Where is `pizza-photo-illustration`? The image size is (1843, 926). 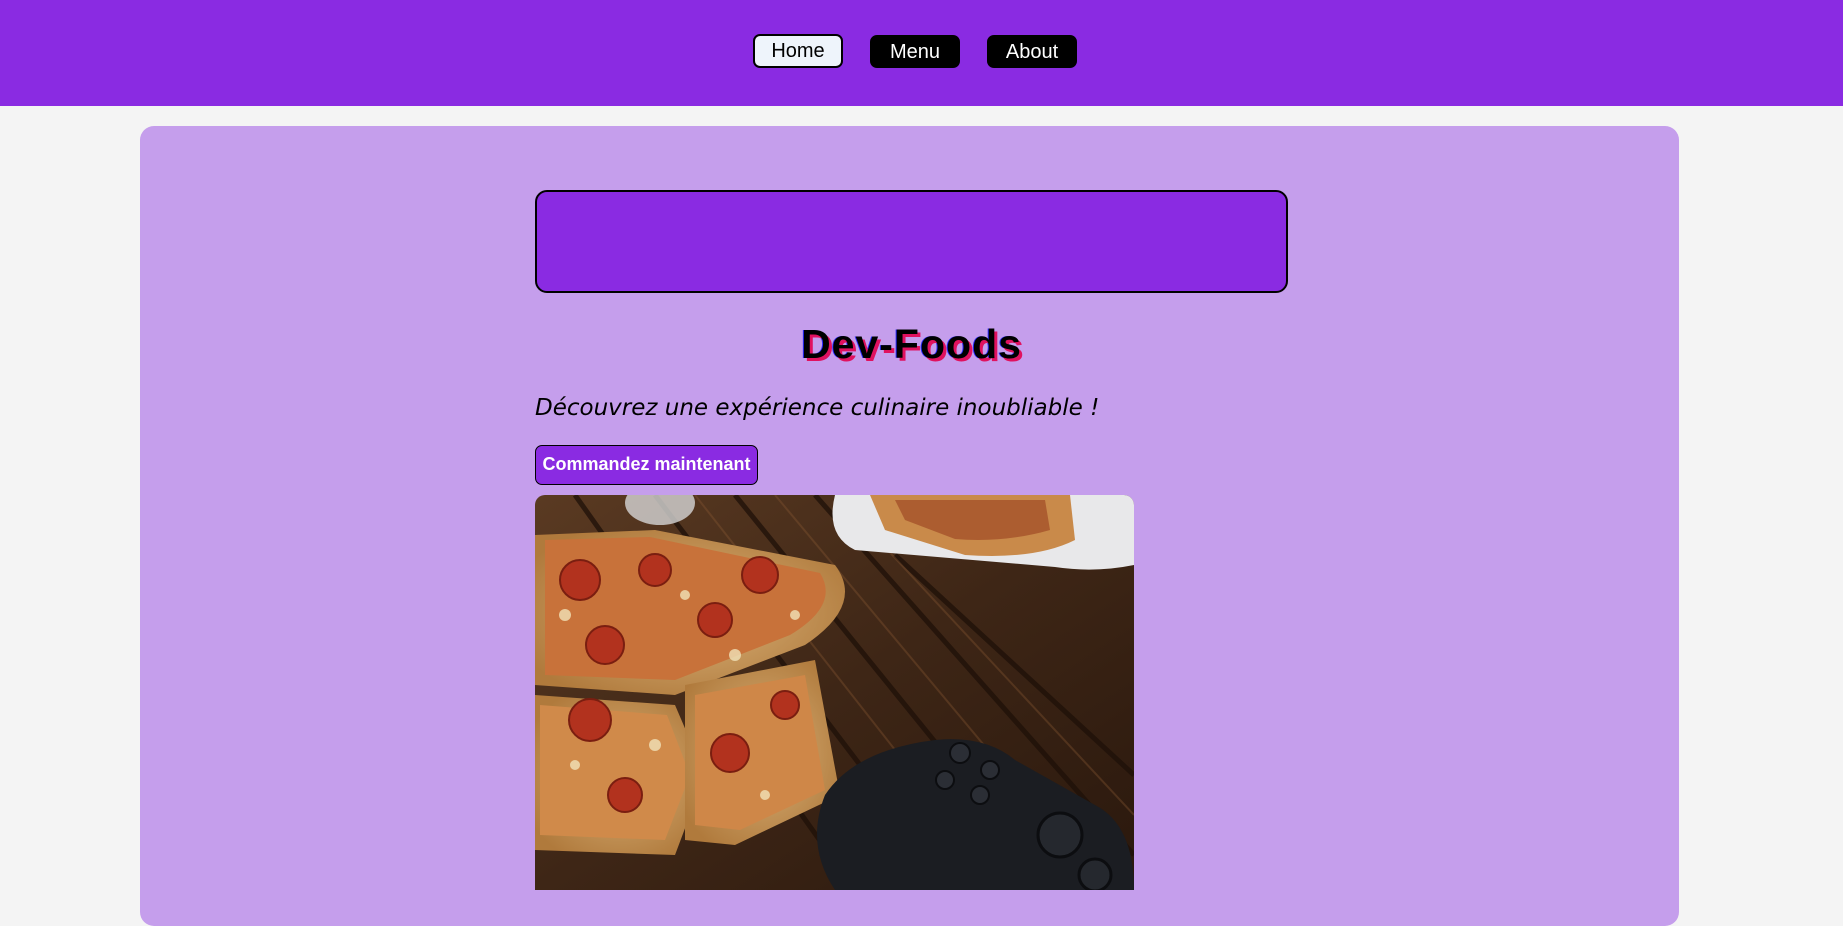 pizza-photo-illustration is located at coordinates (834, 692).